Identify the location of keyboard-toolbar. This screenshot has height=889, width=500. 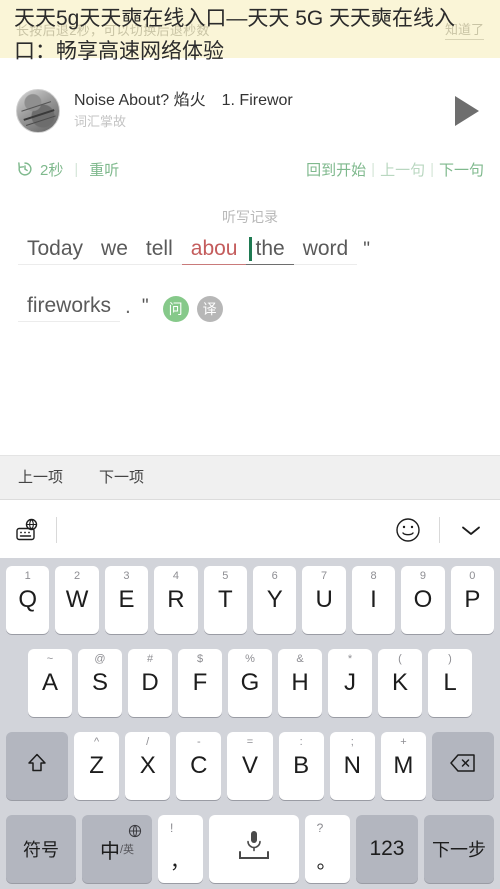
(250, 529).